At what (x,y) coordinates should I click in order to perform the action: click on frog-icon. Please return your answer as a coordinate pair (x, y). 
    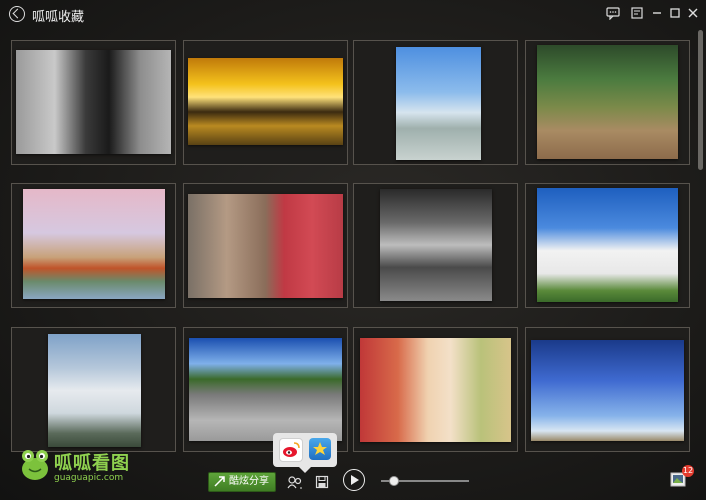
    Looking at the image, I should click on (35, 465).